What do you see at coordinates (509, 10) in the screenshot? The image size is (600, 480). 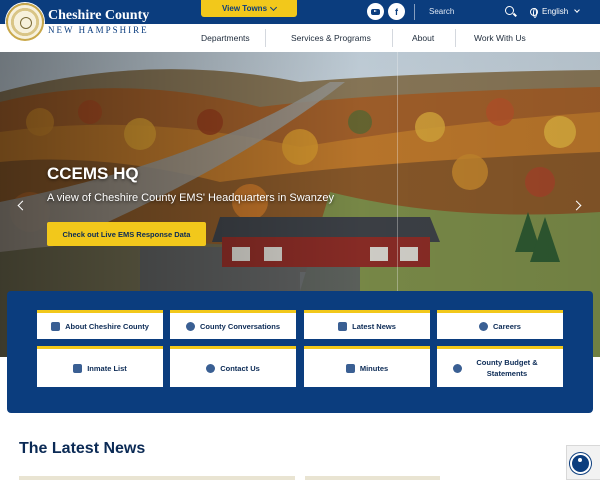 I see `search-icon` at bounding box center [509, 10].